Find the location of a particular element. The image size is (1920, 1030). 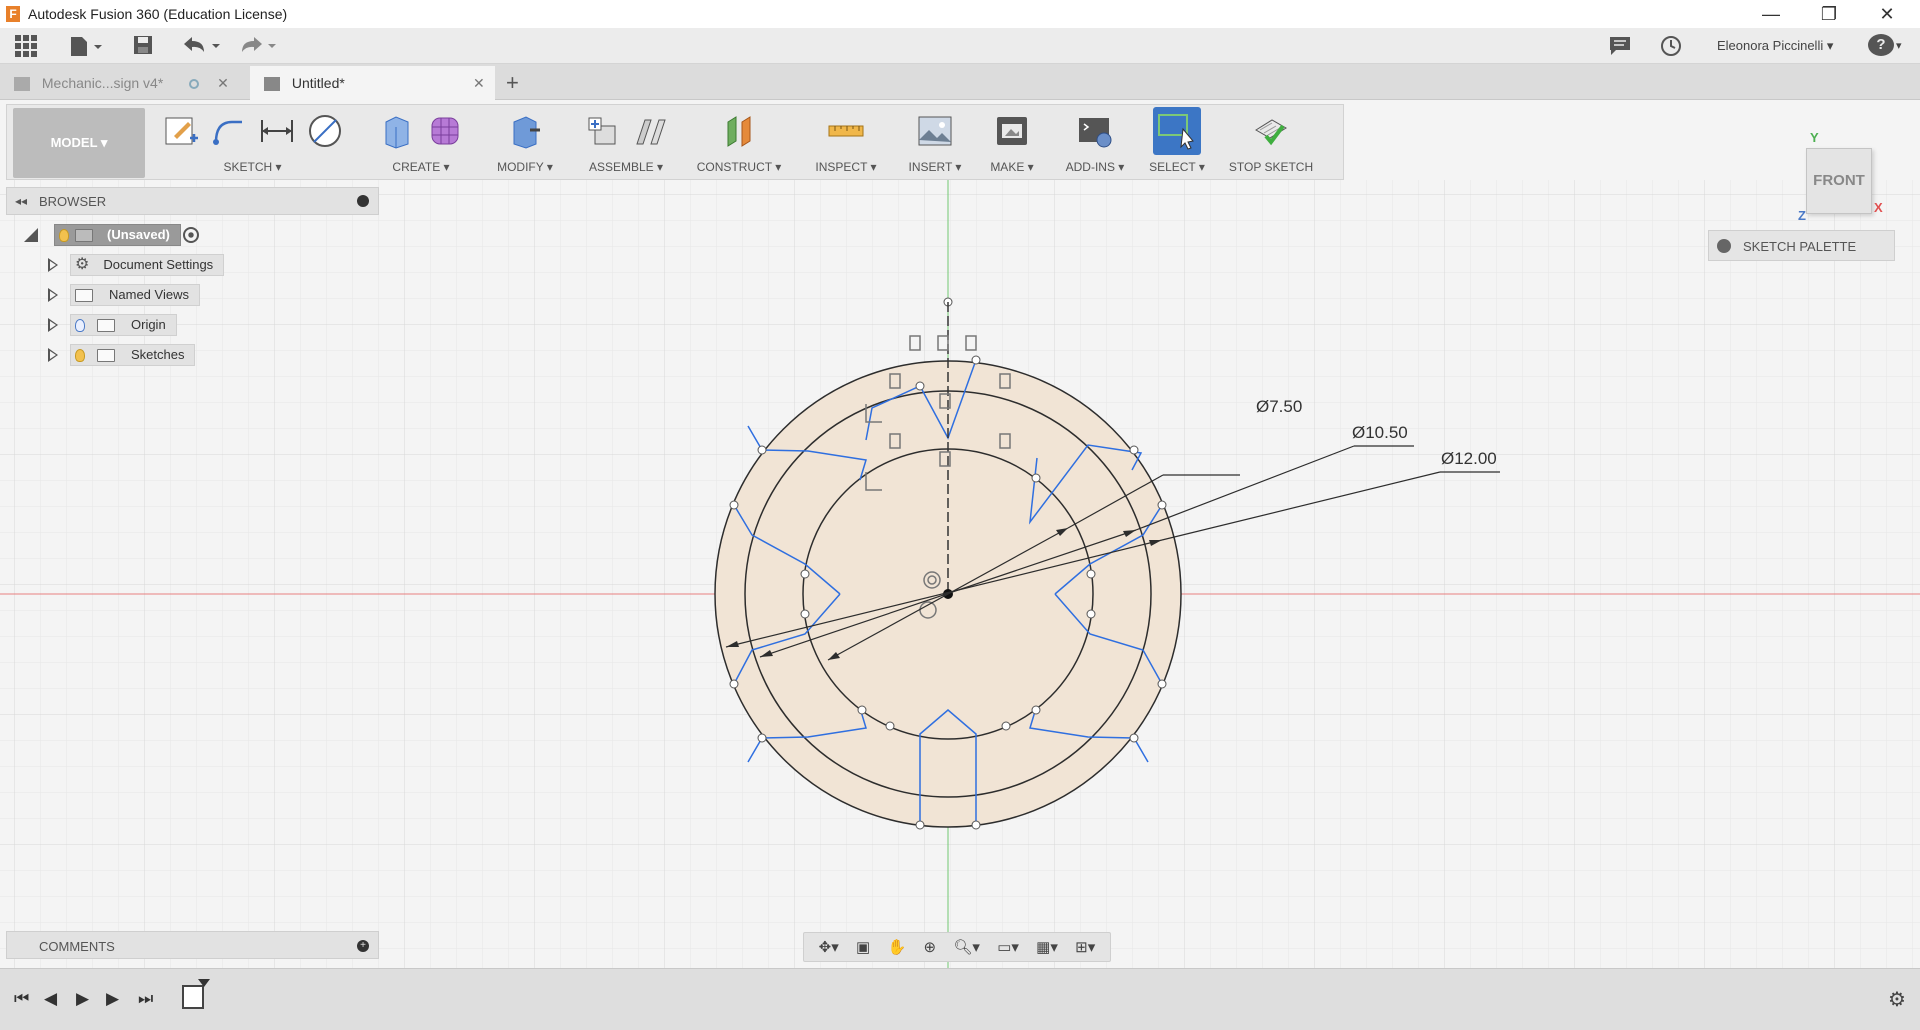

expand-icon is located at coordinates (1724, 246).